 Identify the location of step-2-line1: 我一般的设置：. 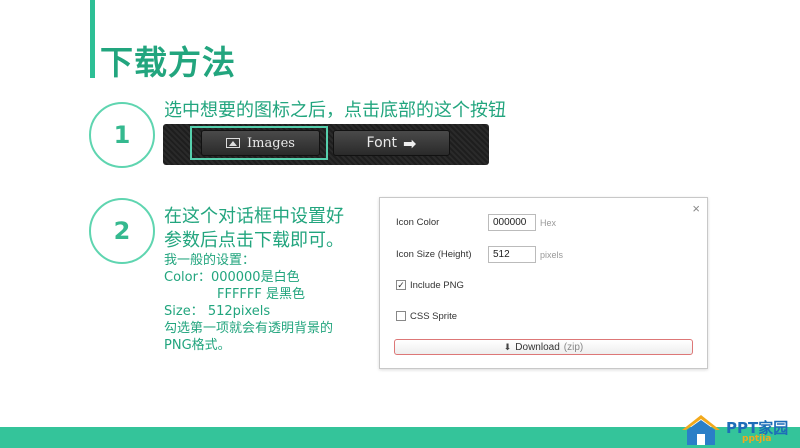
(210, 260).